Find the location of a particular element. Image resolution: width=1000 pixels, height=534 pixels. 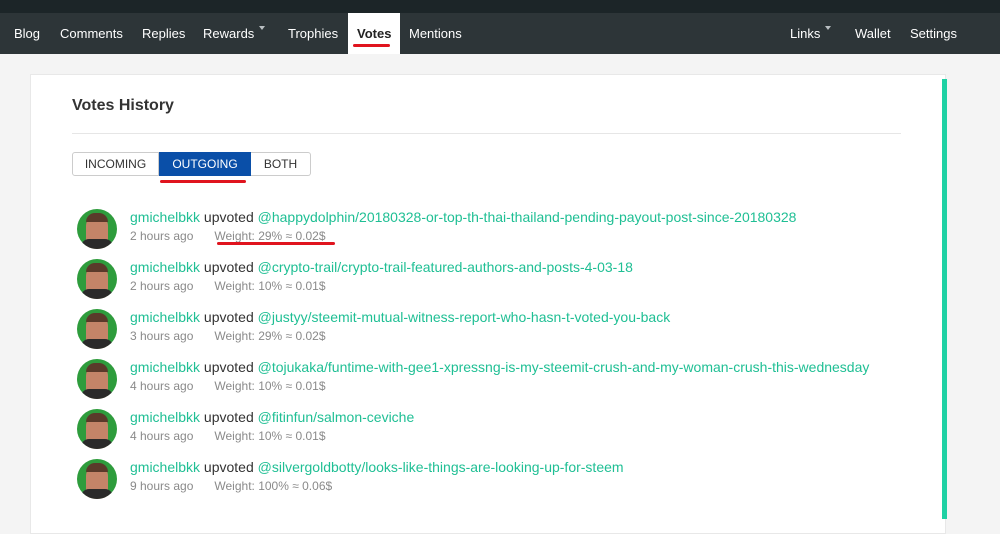

nav-rewards: Rewards is located at coordinates (234, 33).